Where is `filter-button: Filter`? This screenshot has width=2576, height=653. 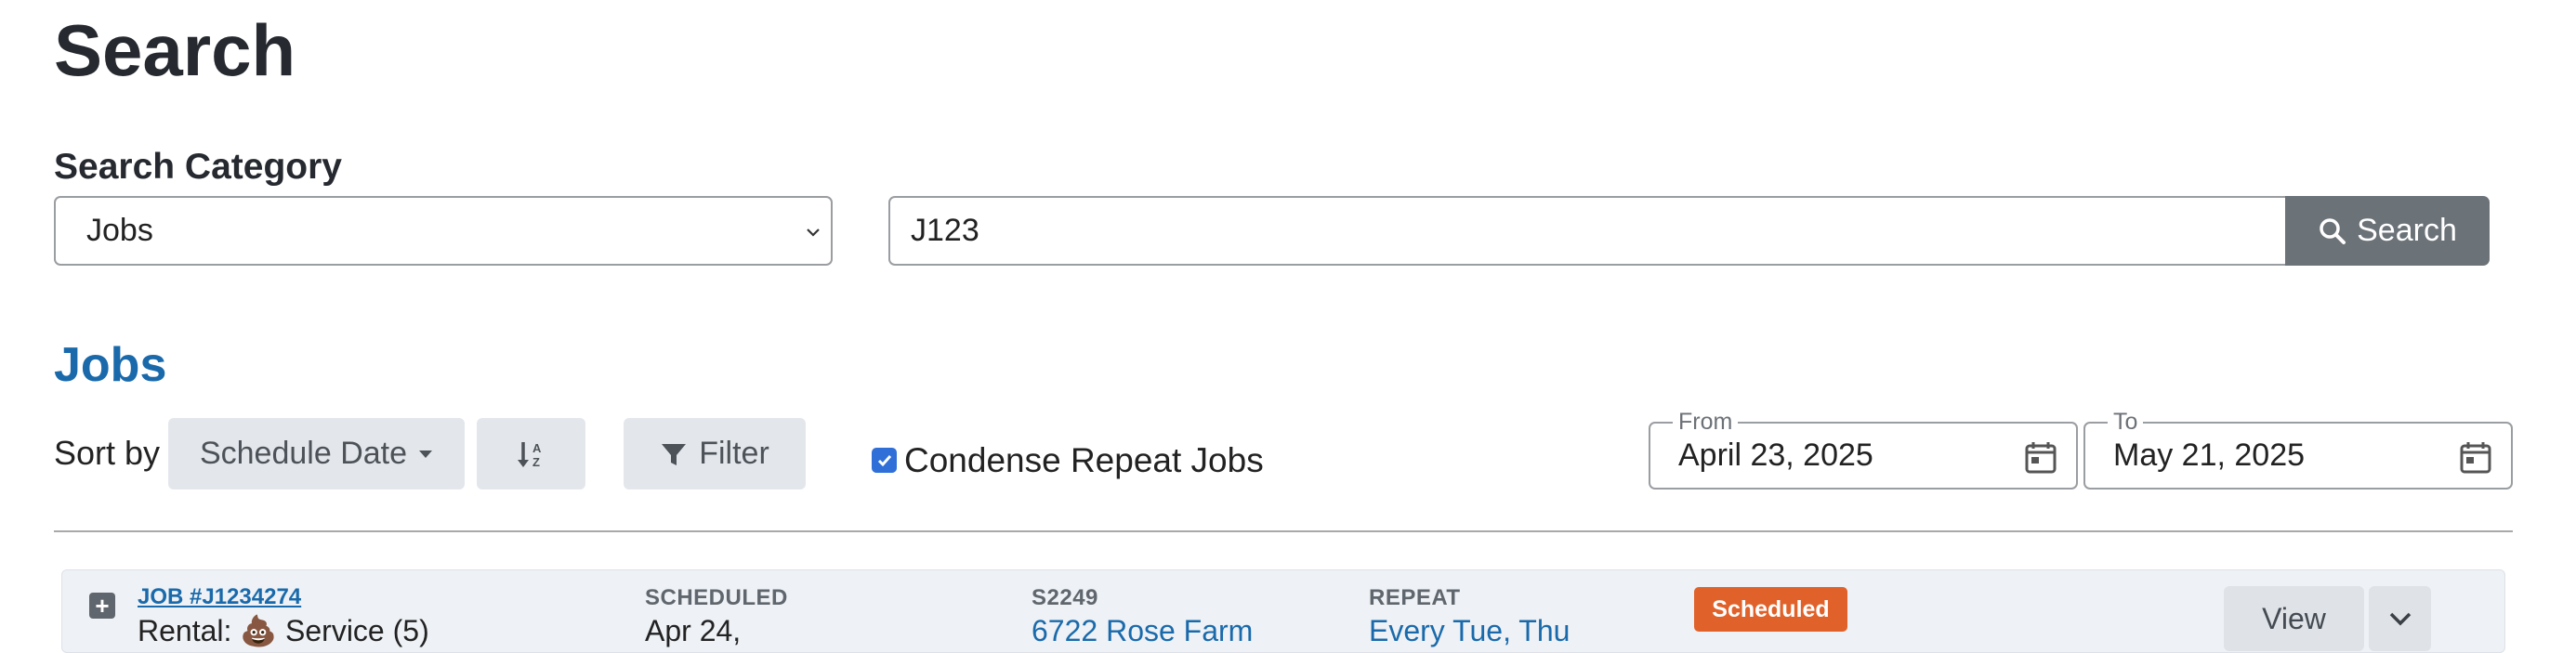 filter-button: Filter is located at coordinates (715, 454).